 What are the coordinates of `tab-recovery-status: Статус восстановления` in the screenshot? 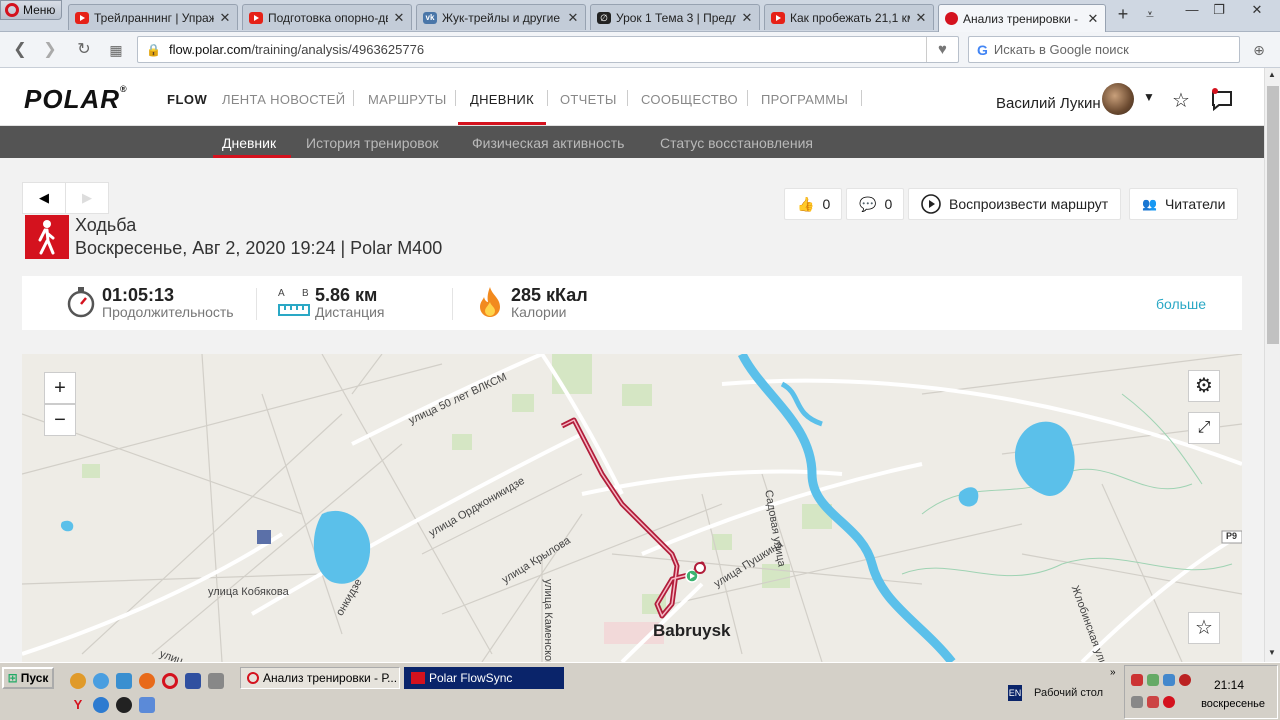 It's located at (736, 143).